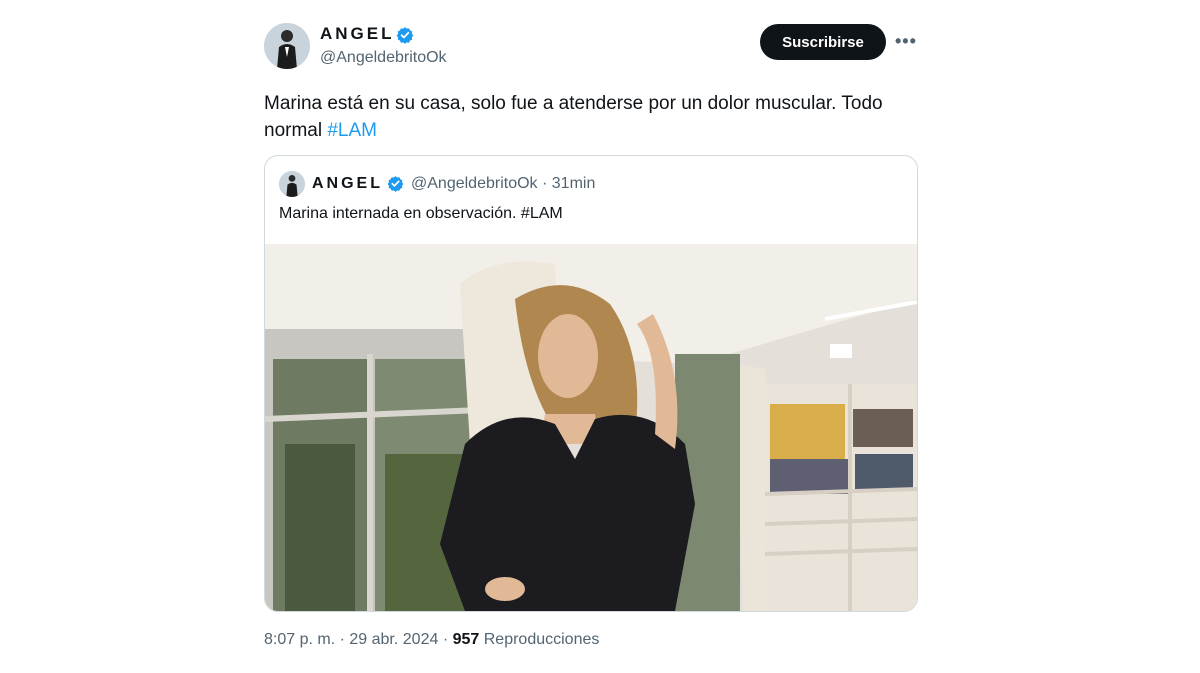 Image resolution: width=1200 pixels, height=673 pixels. Describe the element at coordinates (287, 46) in the screenshot. I see `author-avatar` at that location.